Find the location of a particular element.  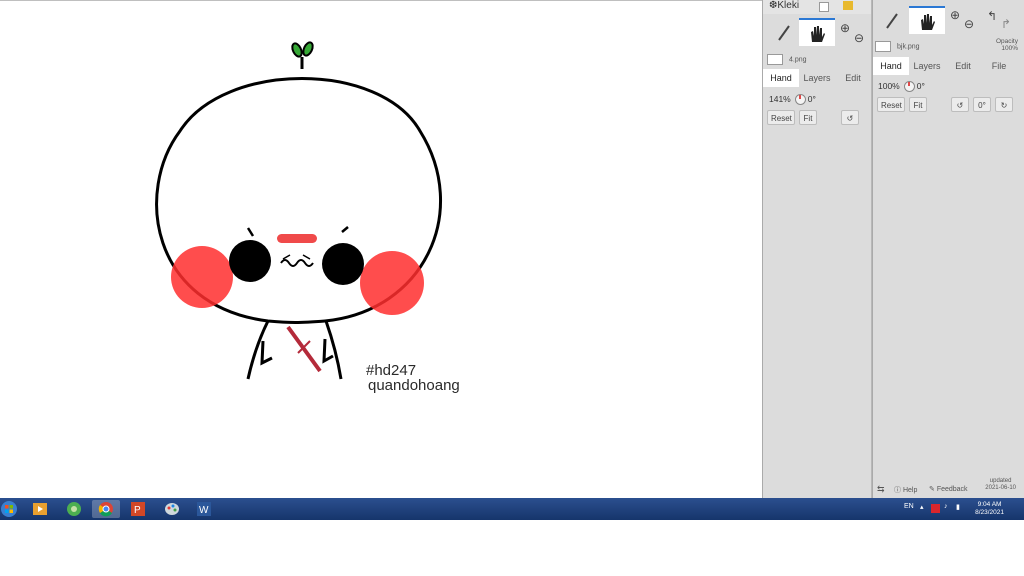

zoom-readout: 100% 0° is located at coordinates (901, 87).